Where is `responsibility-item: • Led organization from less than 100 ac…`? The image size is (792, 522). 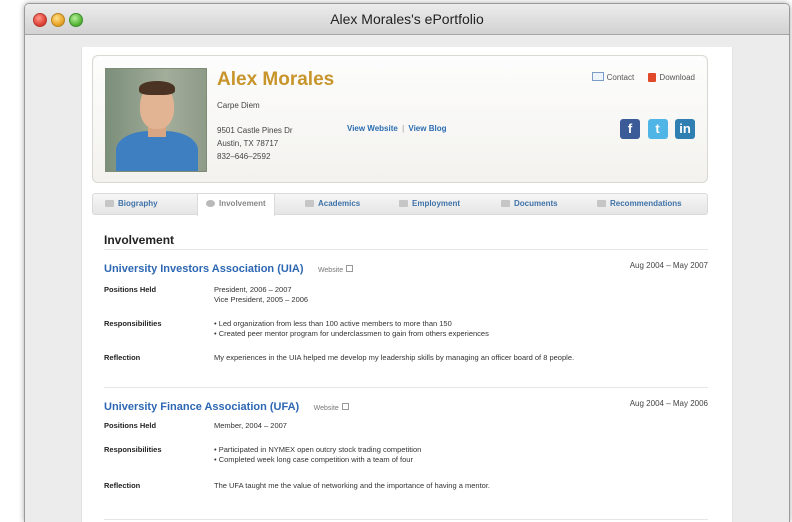 responsibility-item: • Led organization from less than 100 ac… is located at coordinates (333, 323).